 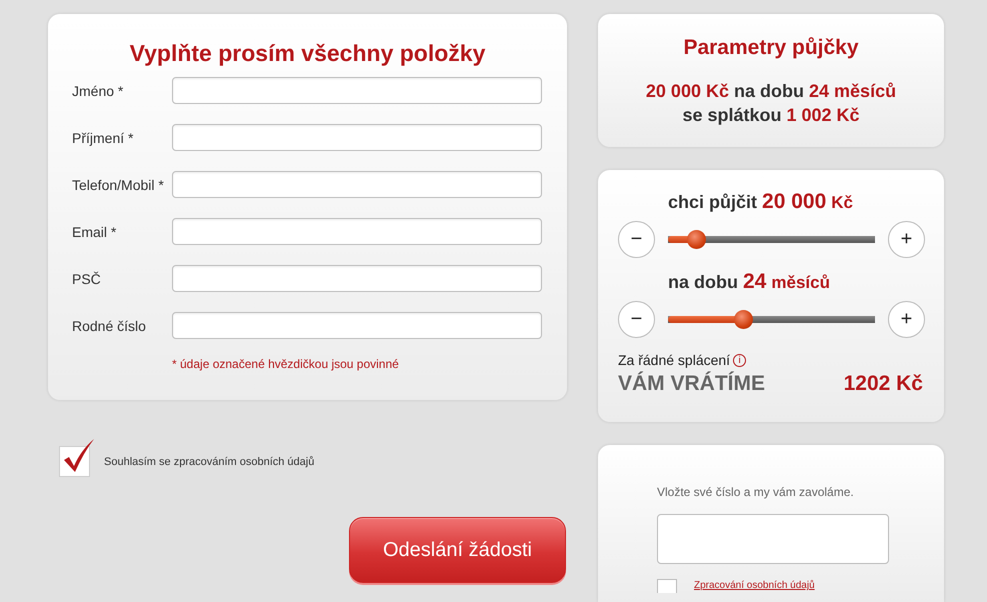 I want to click on loan-summary: se splátkou 1 002 Kč, so click(x=771, y=115).